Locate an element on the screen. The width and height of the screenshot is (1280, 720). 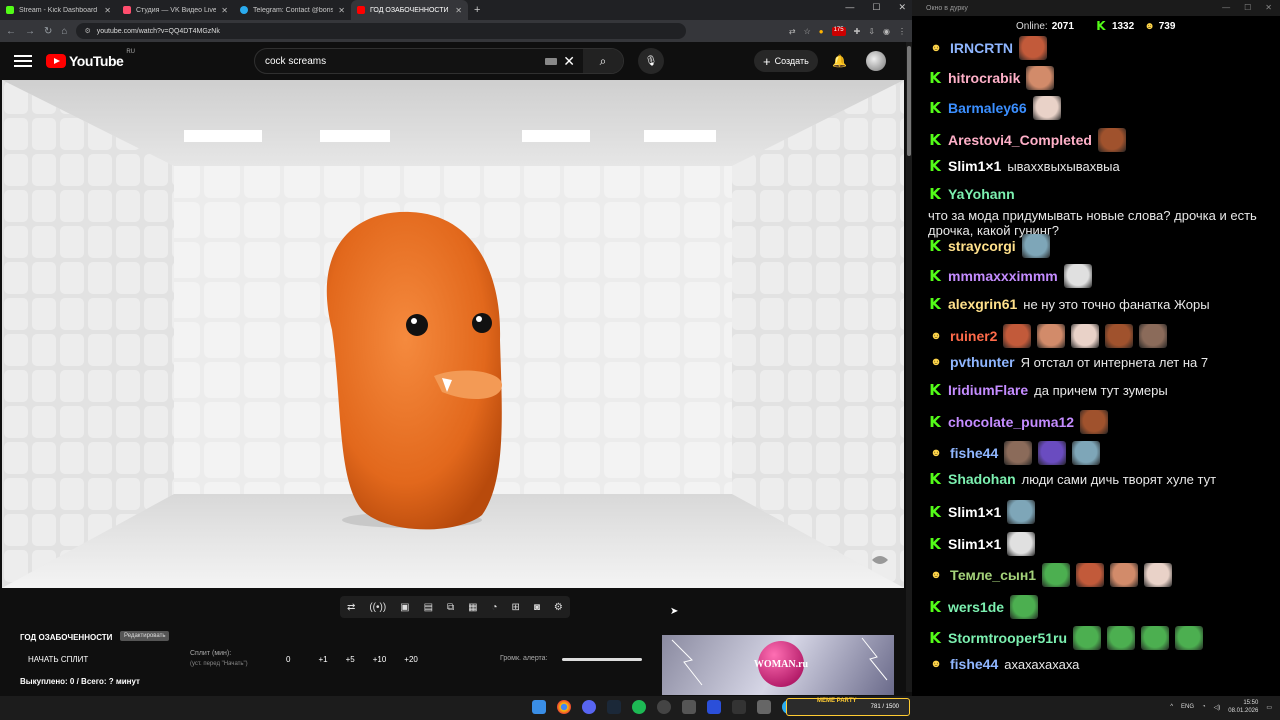
network-icon: ◔ is located at coordinates (1204, 707).